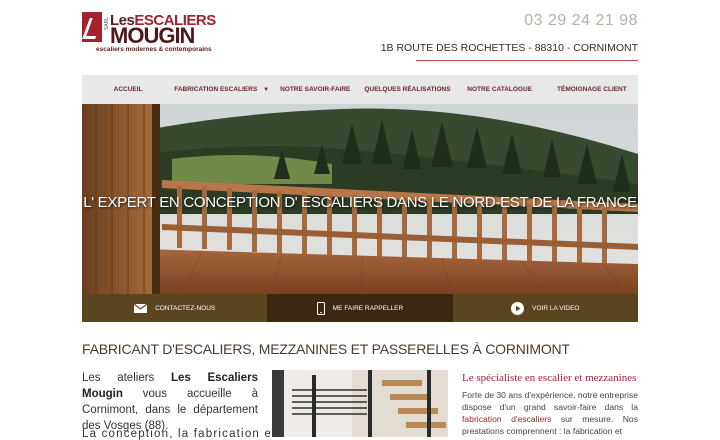 This screenshot has height=440, width=720. Describe the element at coordinates (128, 89) in the screenshot. I see `nav-item-accueil: ACCUEIL` at that location.